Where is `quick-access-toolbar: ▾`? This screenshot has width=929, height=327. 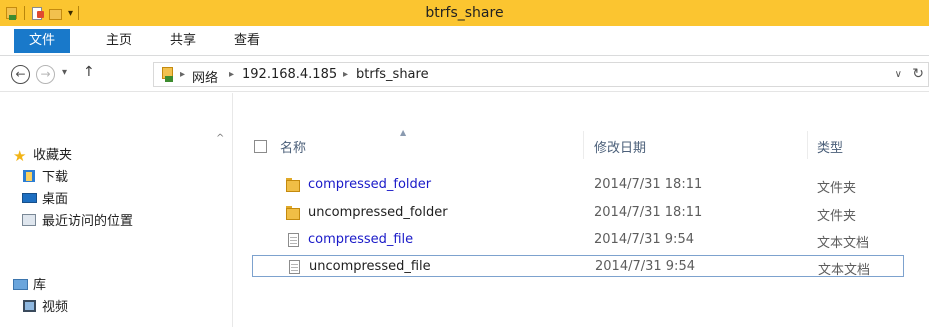
quick-access-toolbar: ▾ is located at coordinates (42, 13).